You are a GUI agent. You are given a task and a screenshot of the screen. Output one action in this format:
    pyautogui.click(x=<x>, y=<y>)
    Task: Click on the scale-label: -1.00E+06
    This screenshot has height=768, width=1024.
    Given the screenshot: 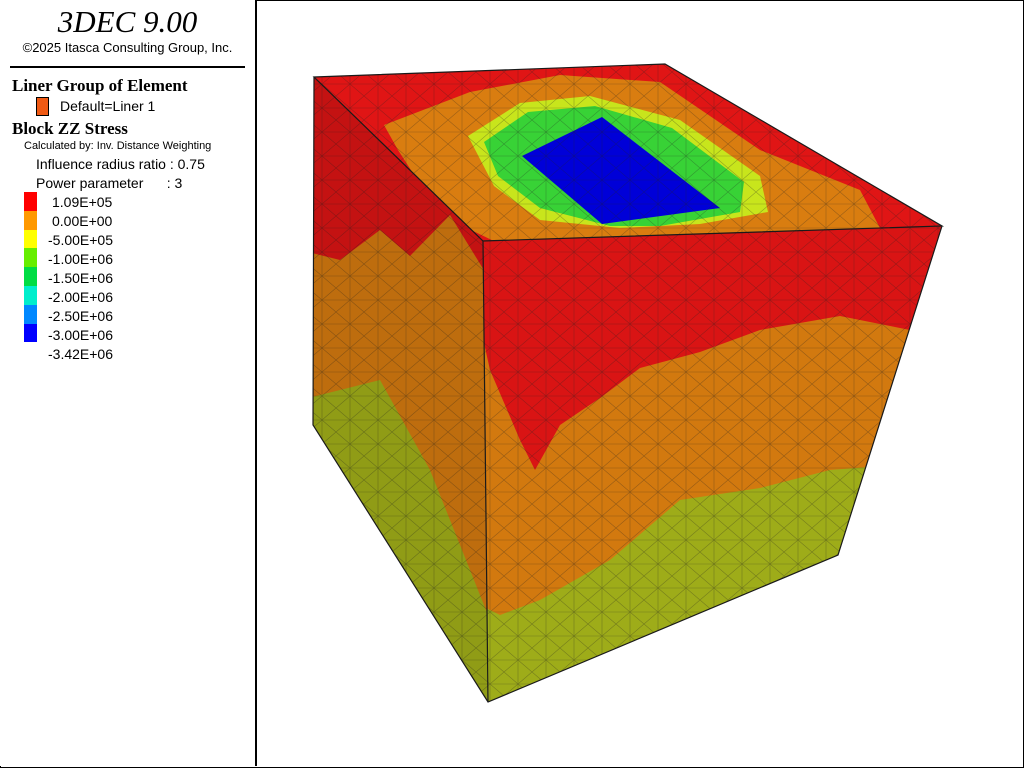 What is the action you would take?
    pyautogui.click(x=80, y=259)
    